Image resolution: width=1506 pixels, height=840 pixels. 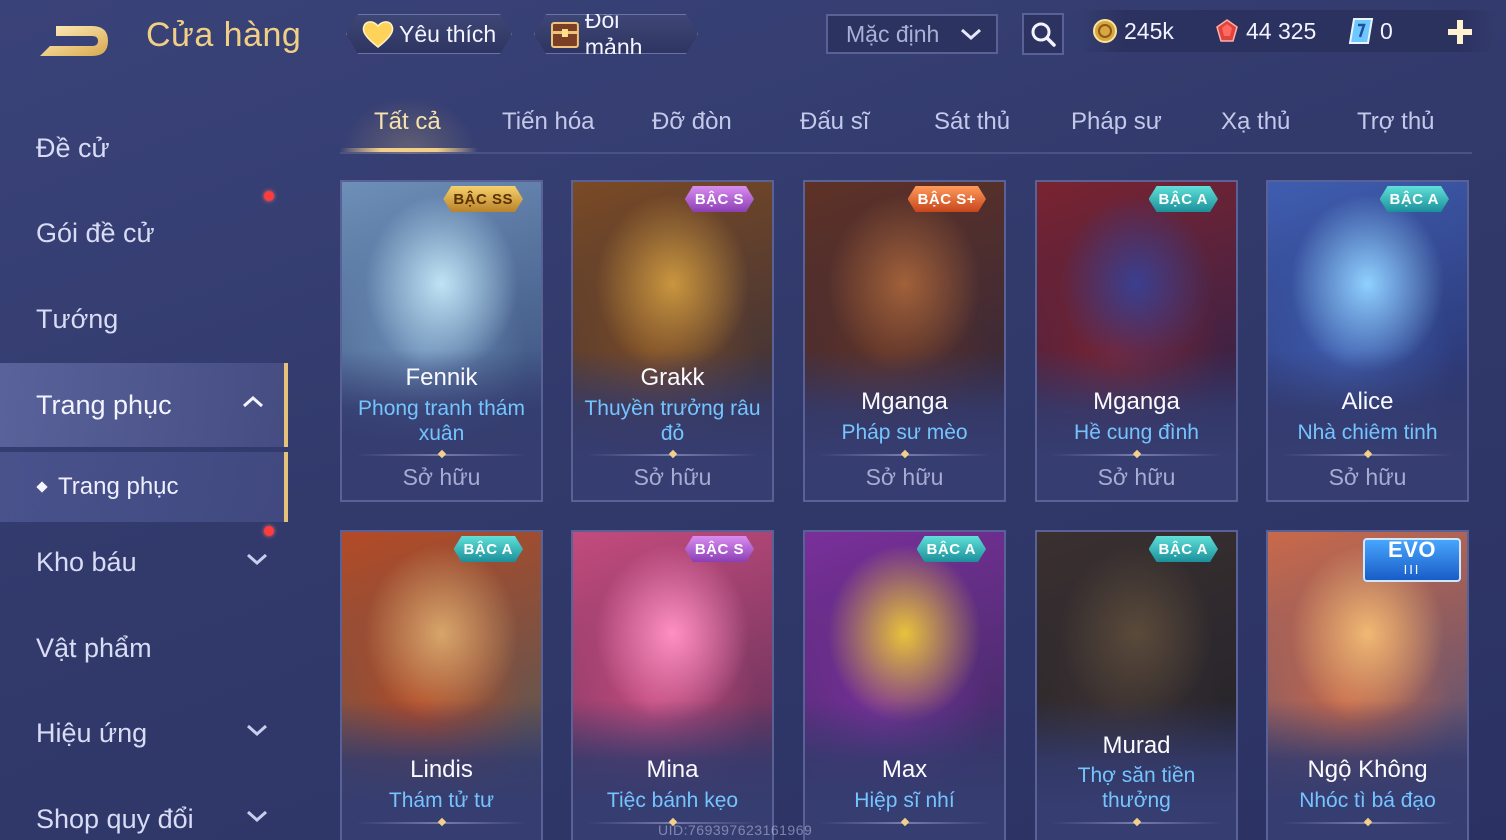 What do you see at coordinates (692, 122) in the screenshot?
I see `tab-tank: Đỡ đòn` at bounding box center [692, 122].